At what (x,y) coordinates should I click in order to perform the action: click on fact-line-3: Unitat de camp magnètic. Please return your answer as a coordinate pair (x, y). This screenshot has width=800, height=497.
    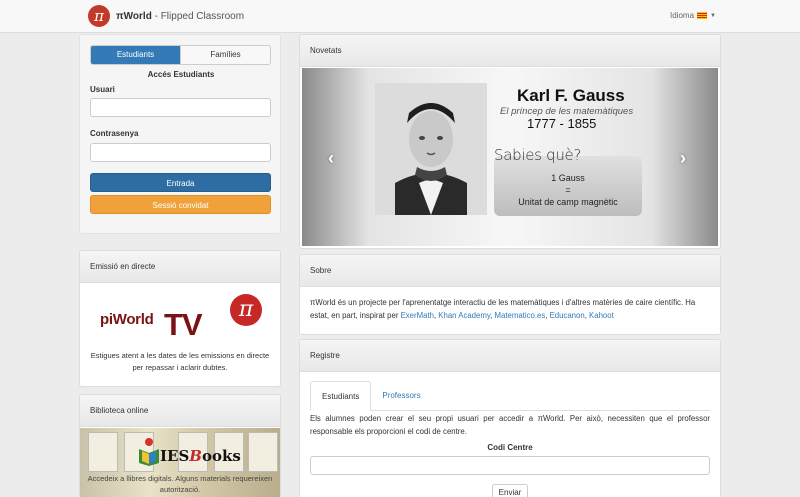
    Looking at the image, I should click on (568, 202).